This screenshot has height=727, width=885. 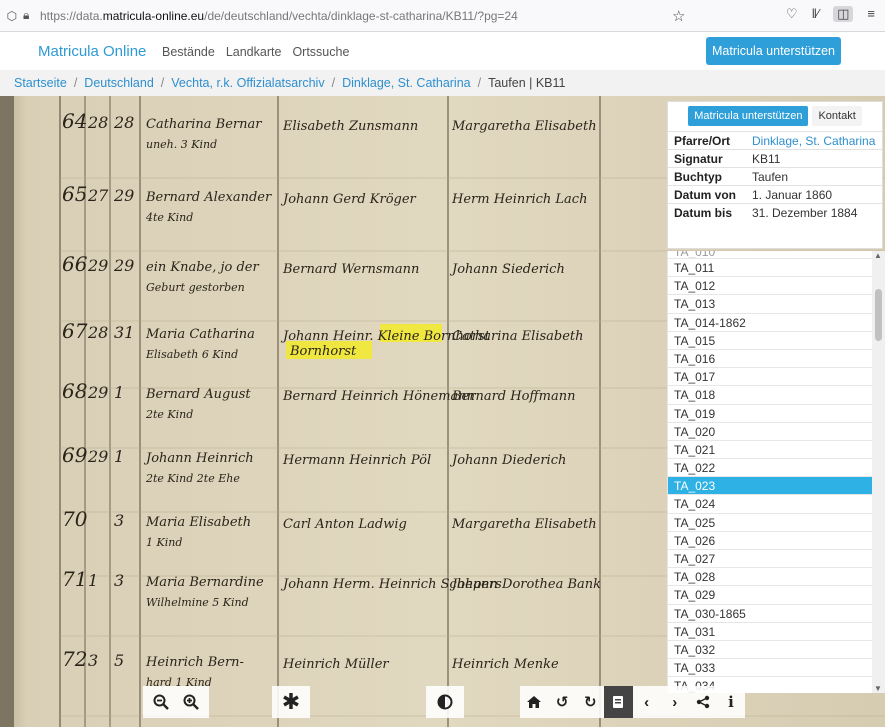 What do you see at coordinates (770, 341) in the screenshot?
I see `film-list-item: TA_015` at bounding box center [770, 341].